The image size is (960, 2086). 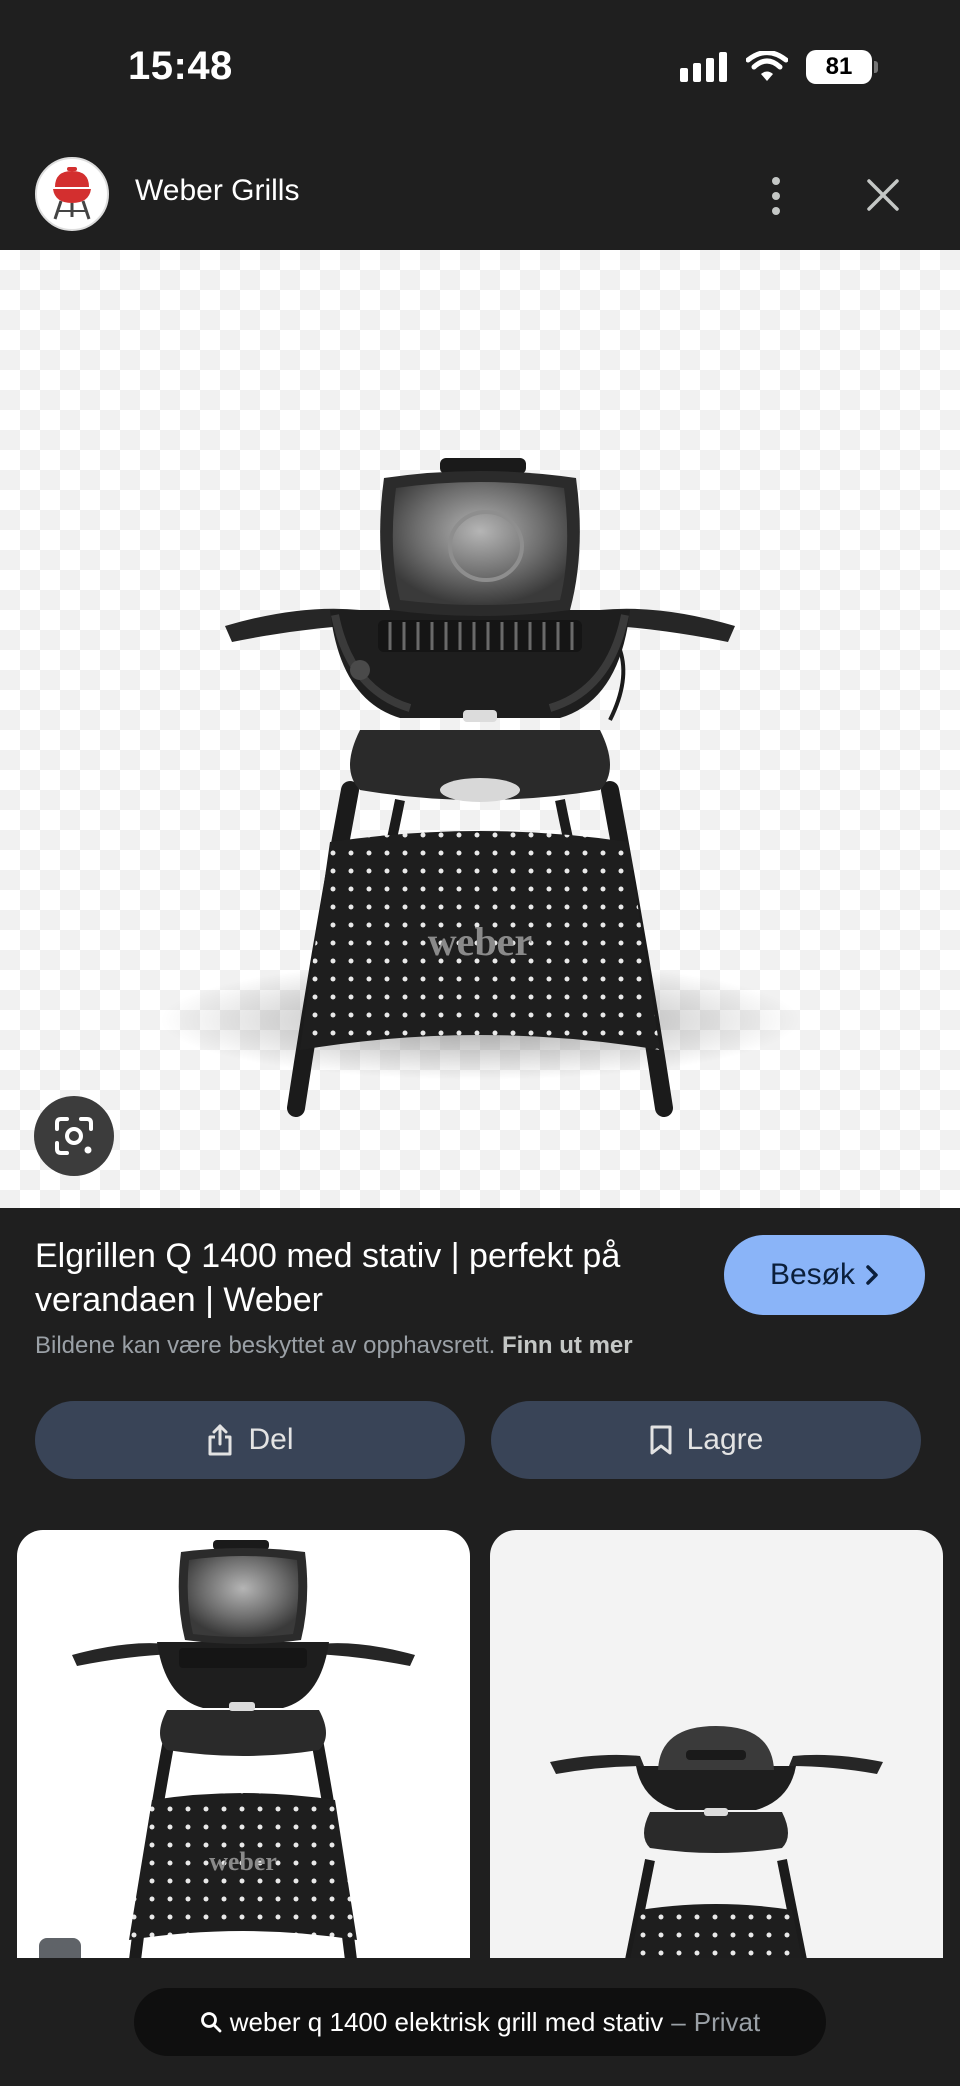 I want to click on thumb-brand-text: weber, so click(x=243, y=1861).